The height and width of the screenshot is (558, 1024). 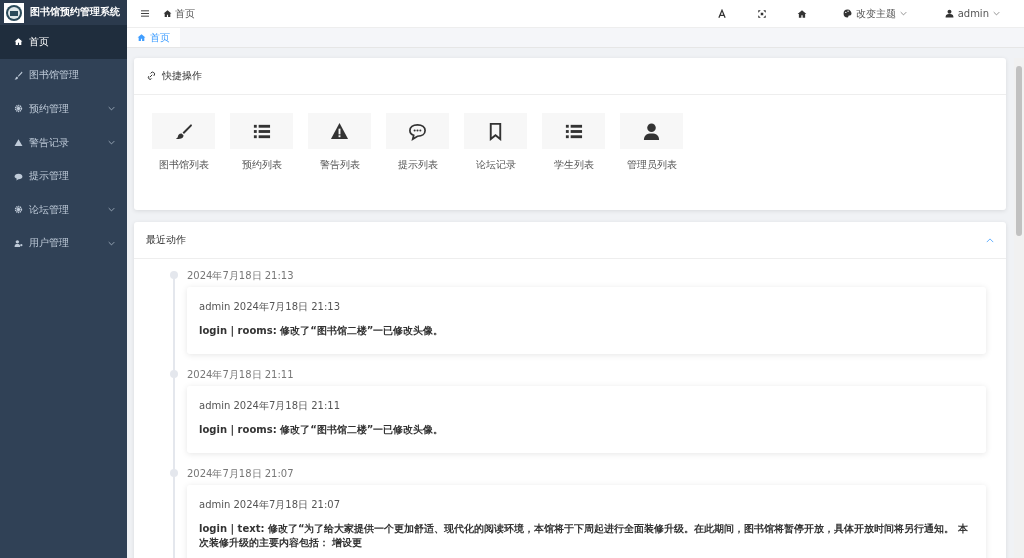 I want to click on fullscreen-icon, so click(x=761, y=13).